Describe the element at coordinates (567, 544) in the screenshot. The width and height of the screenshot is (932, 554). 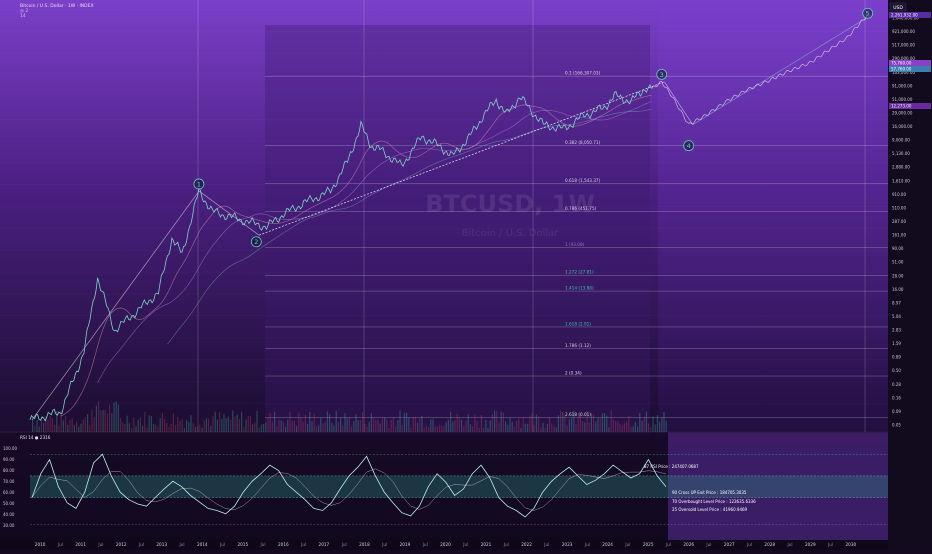
I see `time-axis-tick: 2023` at that location.